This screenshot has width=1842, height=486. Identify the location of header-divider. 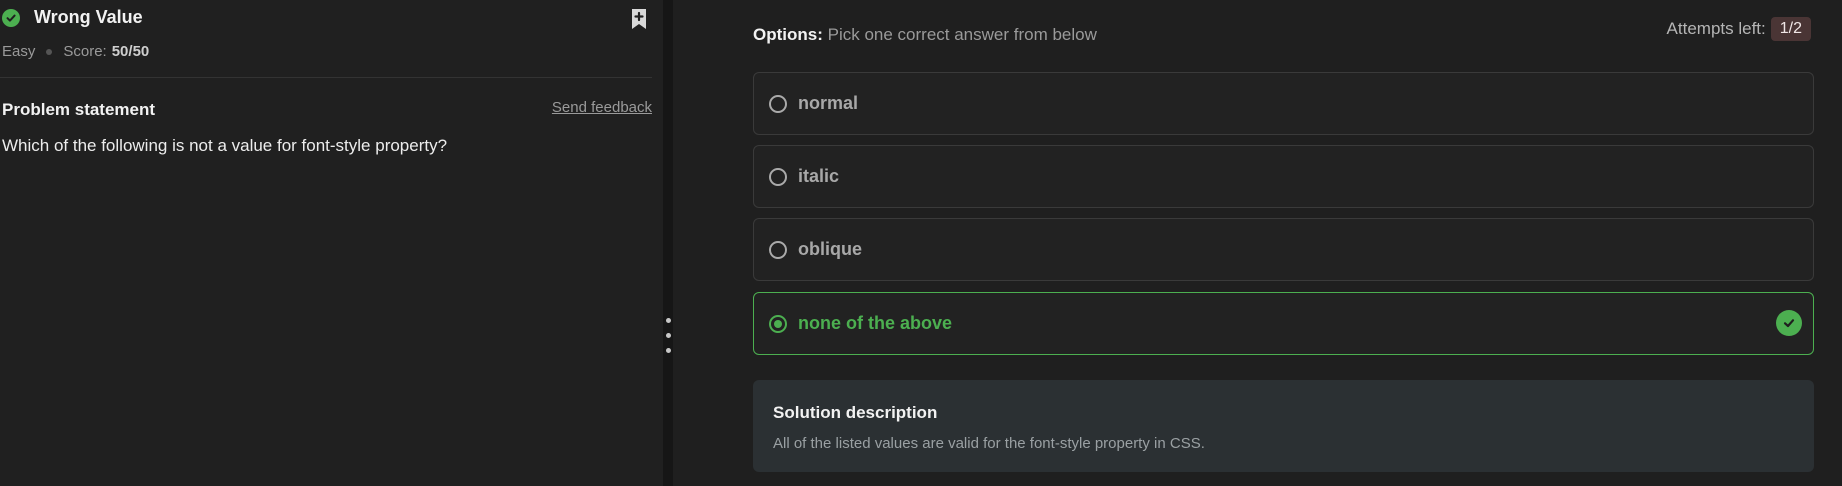
(326, 77).